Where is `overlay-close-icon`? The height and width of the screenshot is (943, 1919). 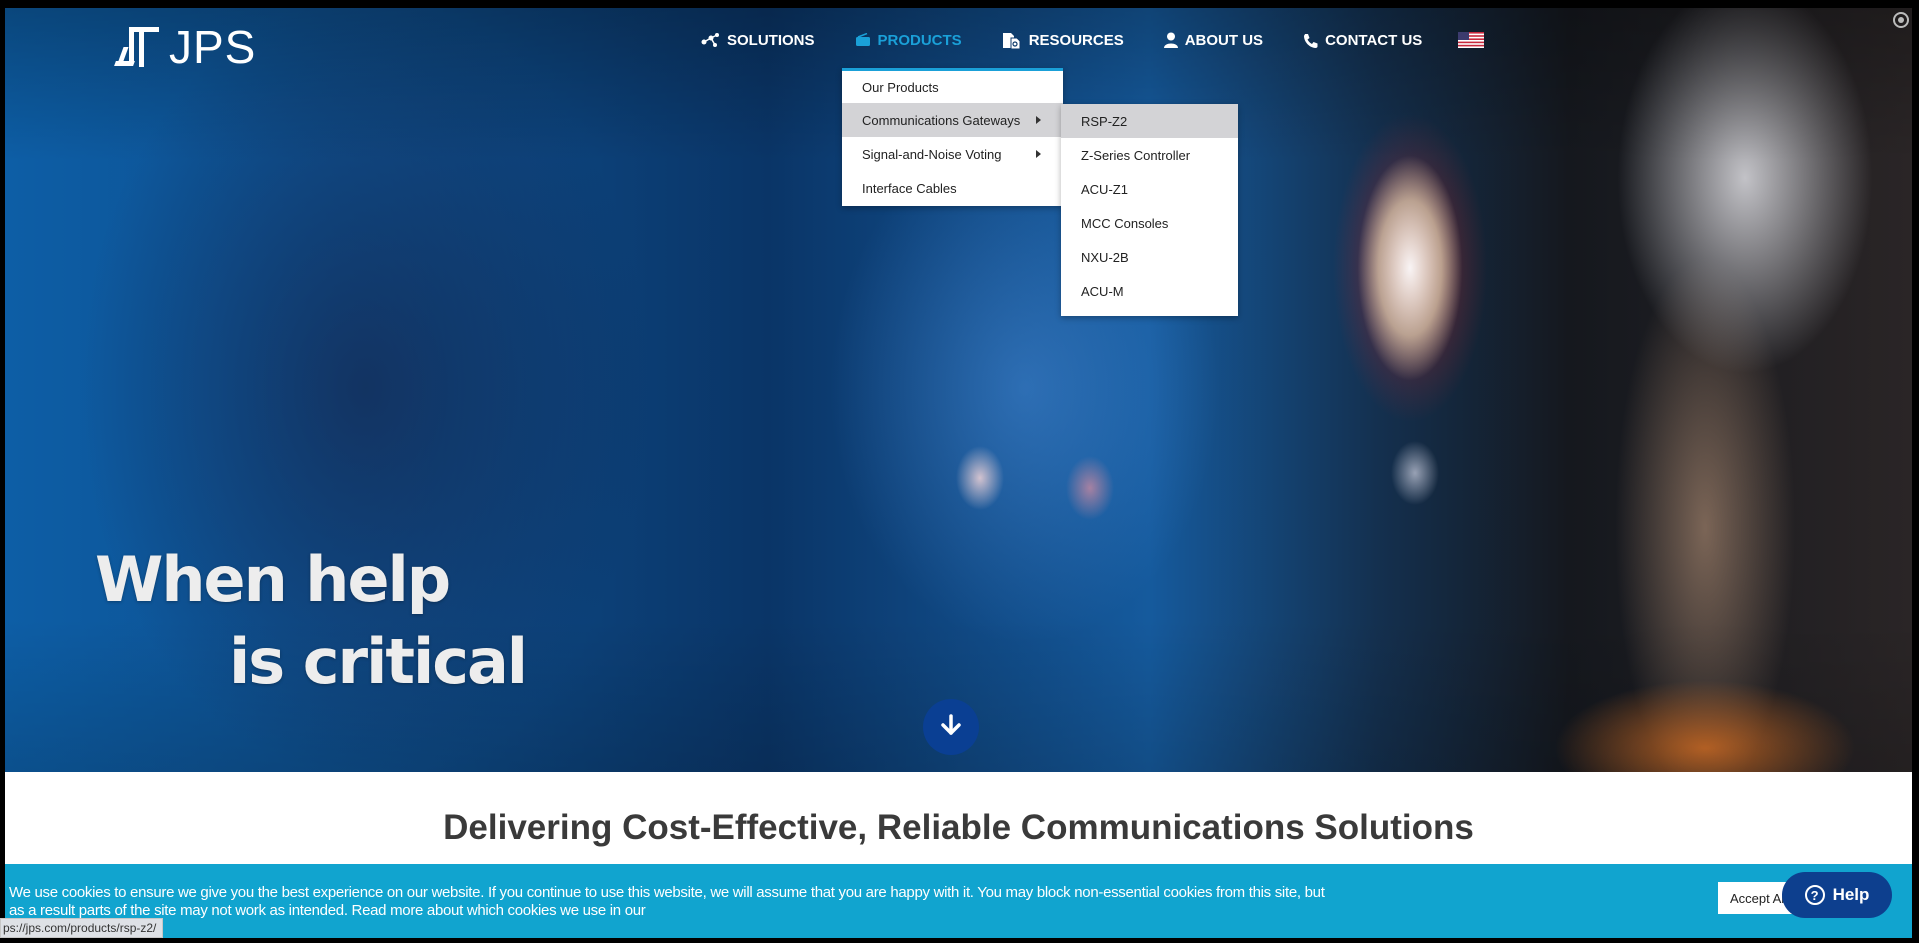
overlay-close-icon is located at coordinates (1901, 20).